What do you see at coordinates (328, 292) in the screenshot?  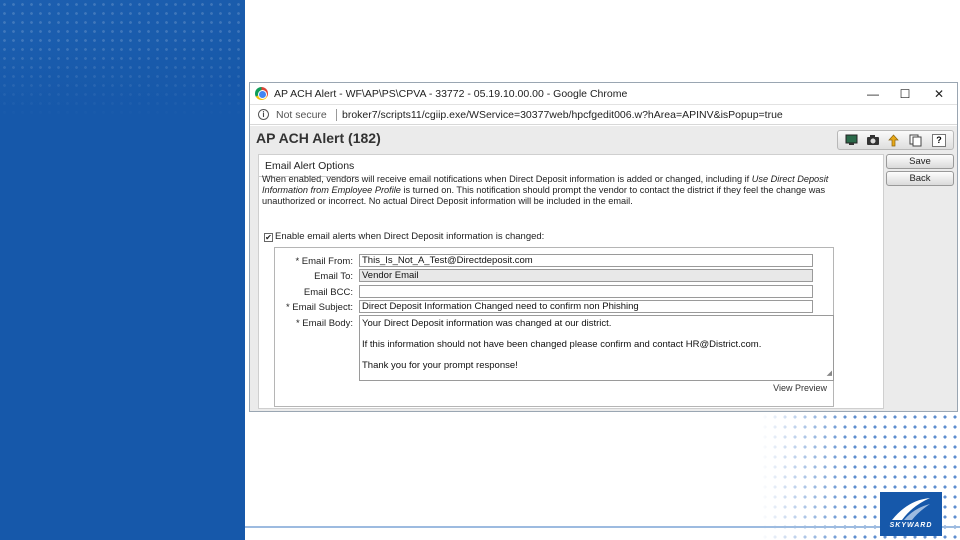 I see `email-bcc-label: Email BCC:` at bounding box center [328, 292].